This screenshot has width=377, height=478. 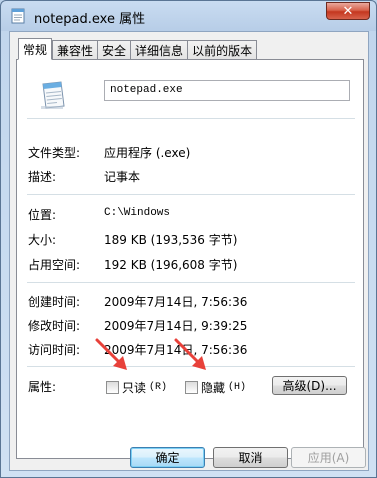 I want to click on tab-details: 详细信息, so click(x=159, y=50).